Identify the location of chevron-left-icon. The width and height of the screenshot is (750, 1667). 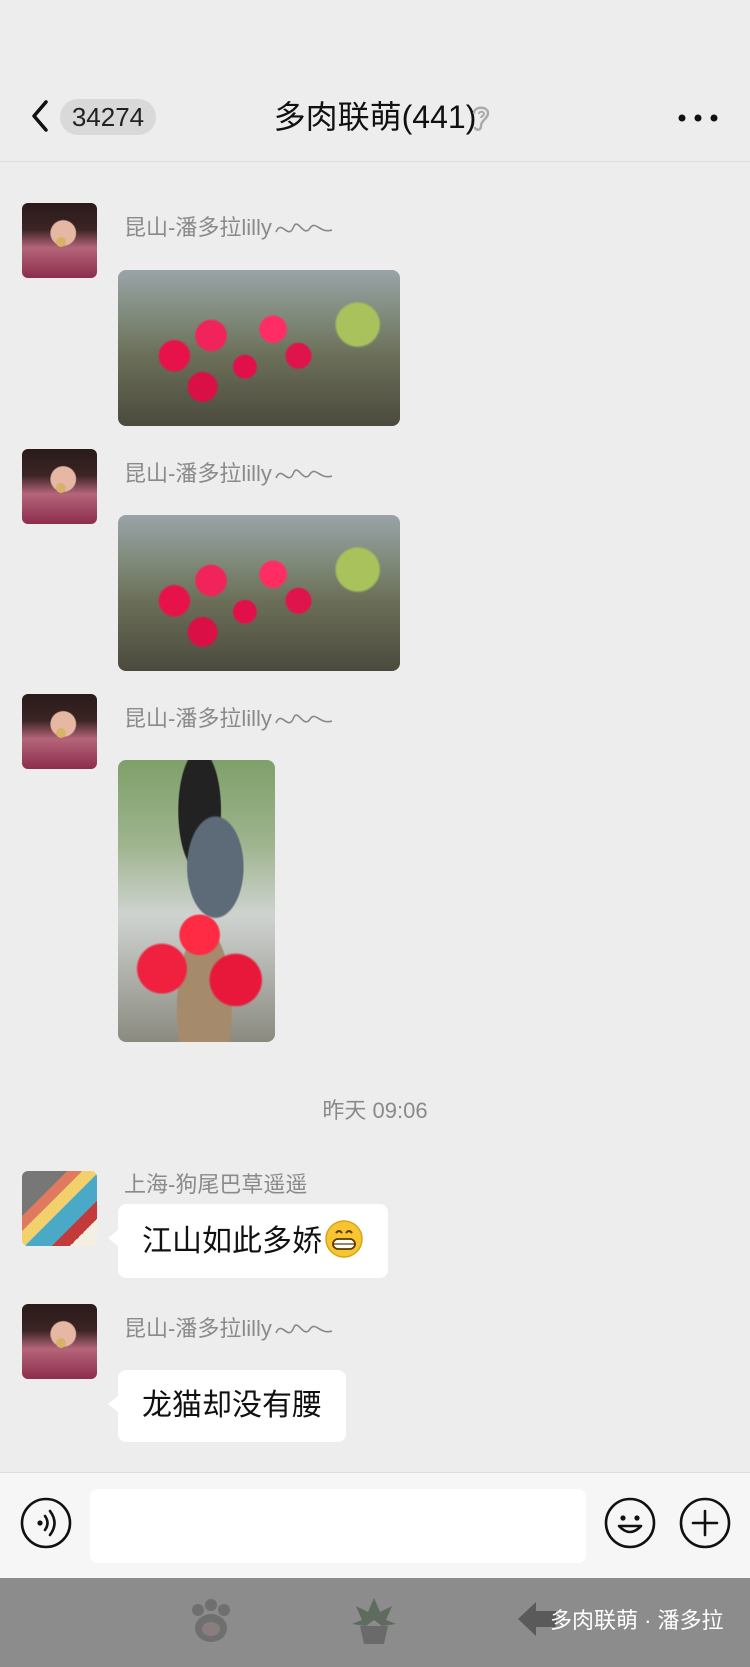
(41, 116).